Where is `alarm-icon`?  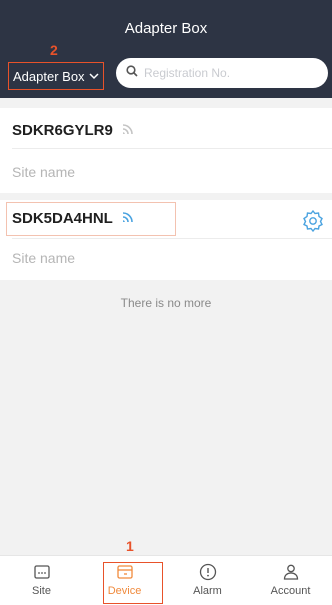
alarm-icon is located at coordinates (207, 572).